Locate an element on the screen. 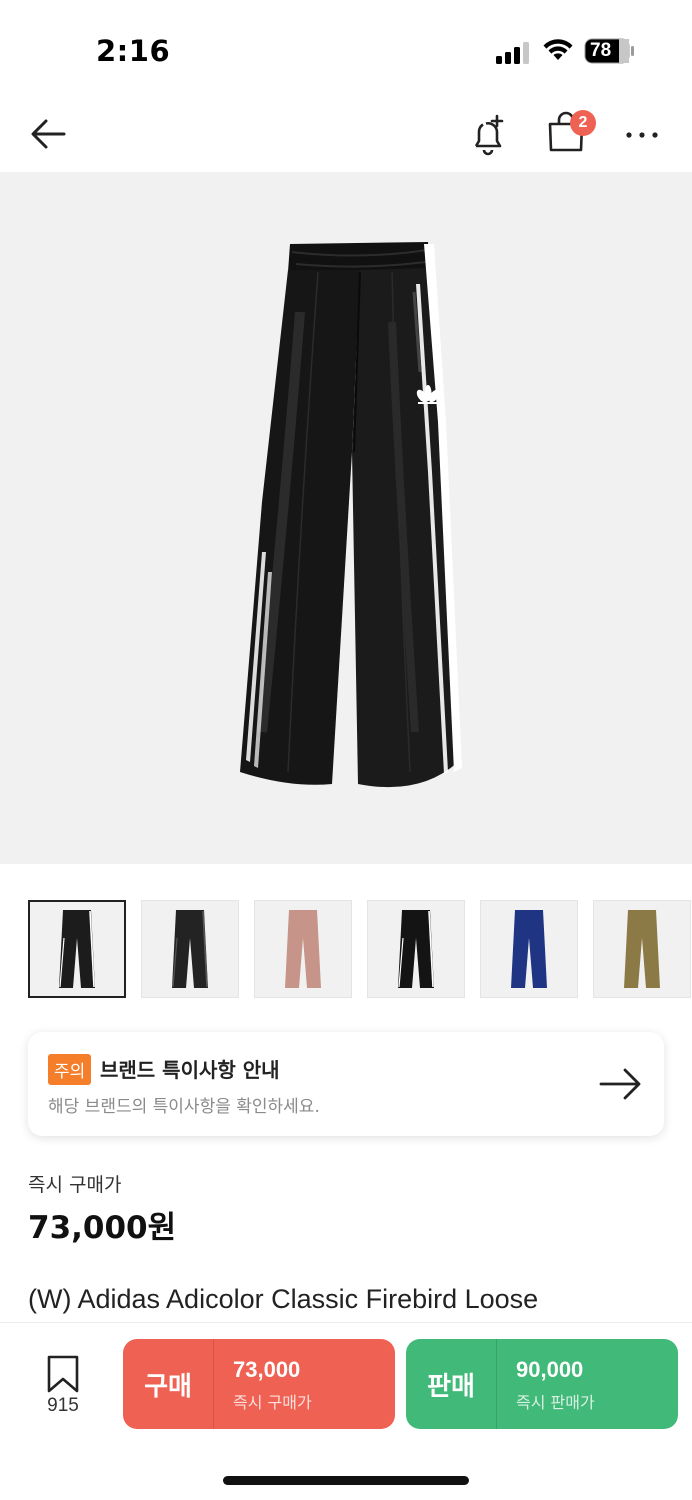 The height and width of the screenshot is (1500, 692). wishlist-button: 915 is located at coordinates (63, 1384).